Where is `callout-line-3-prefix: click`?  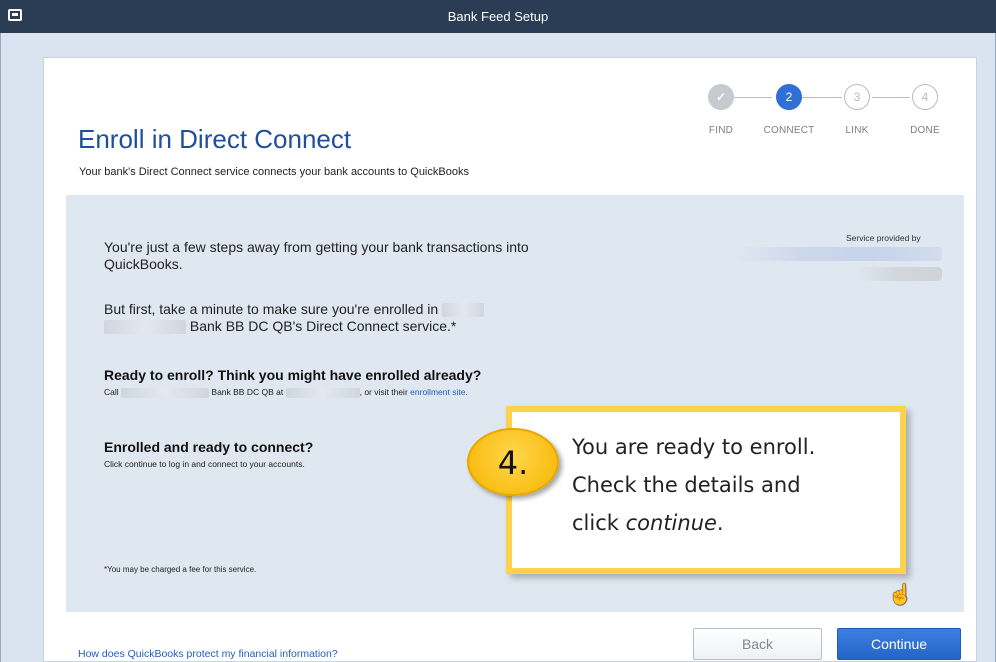 callout-line-3-prefix: click is located at coordinates (599, 523).